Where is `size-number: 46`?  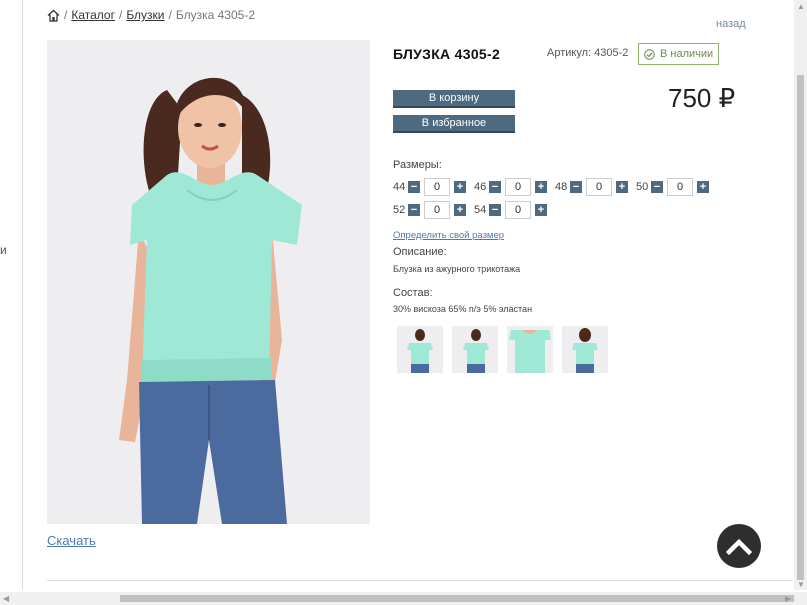 size-number: 46 is located at coordinates (480, 187).